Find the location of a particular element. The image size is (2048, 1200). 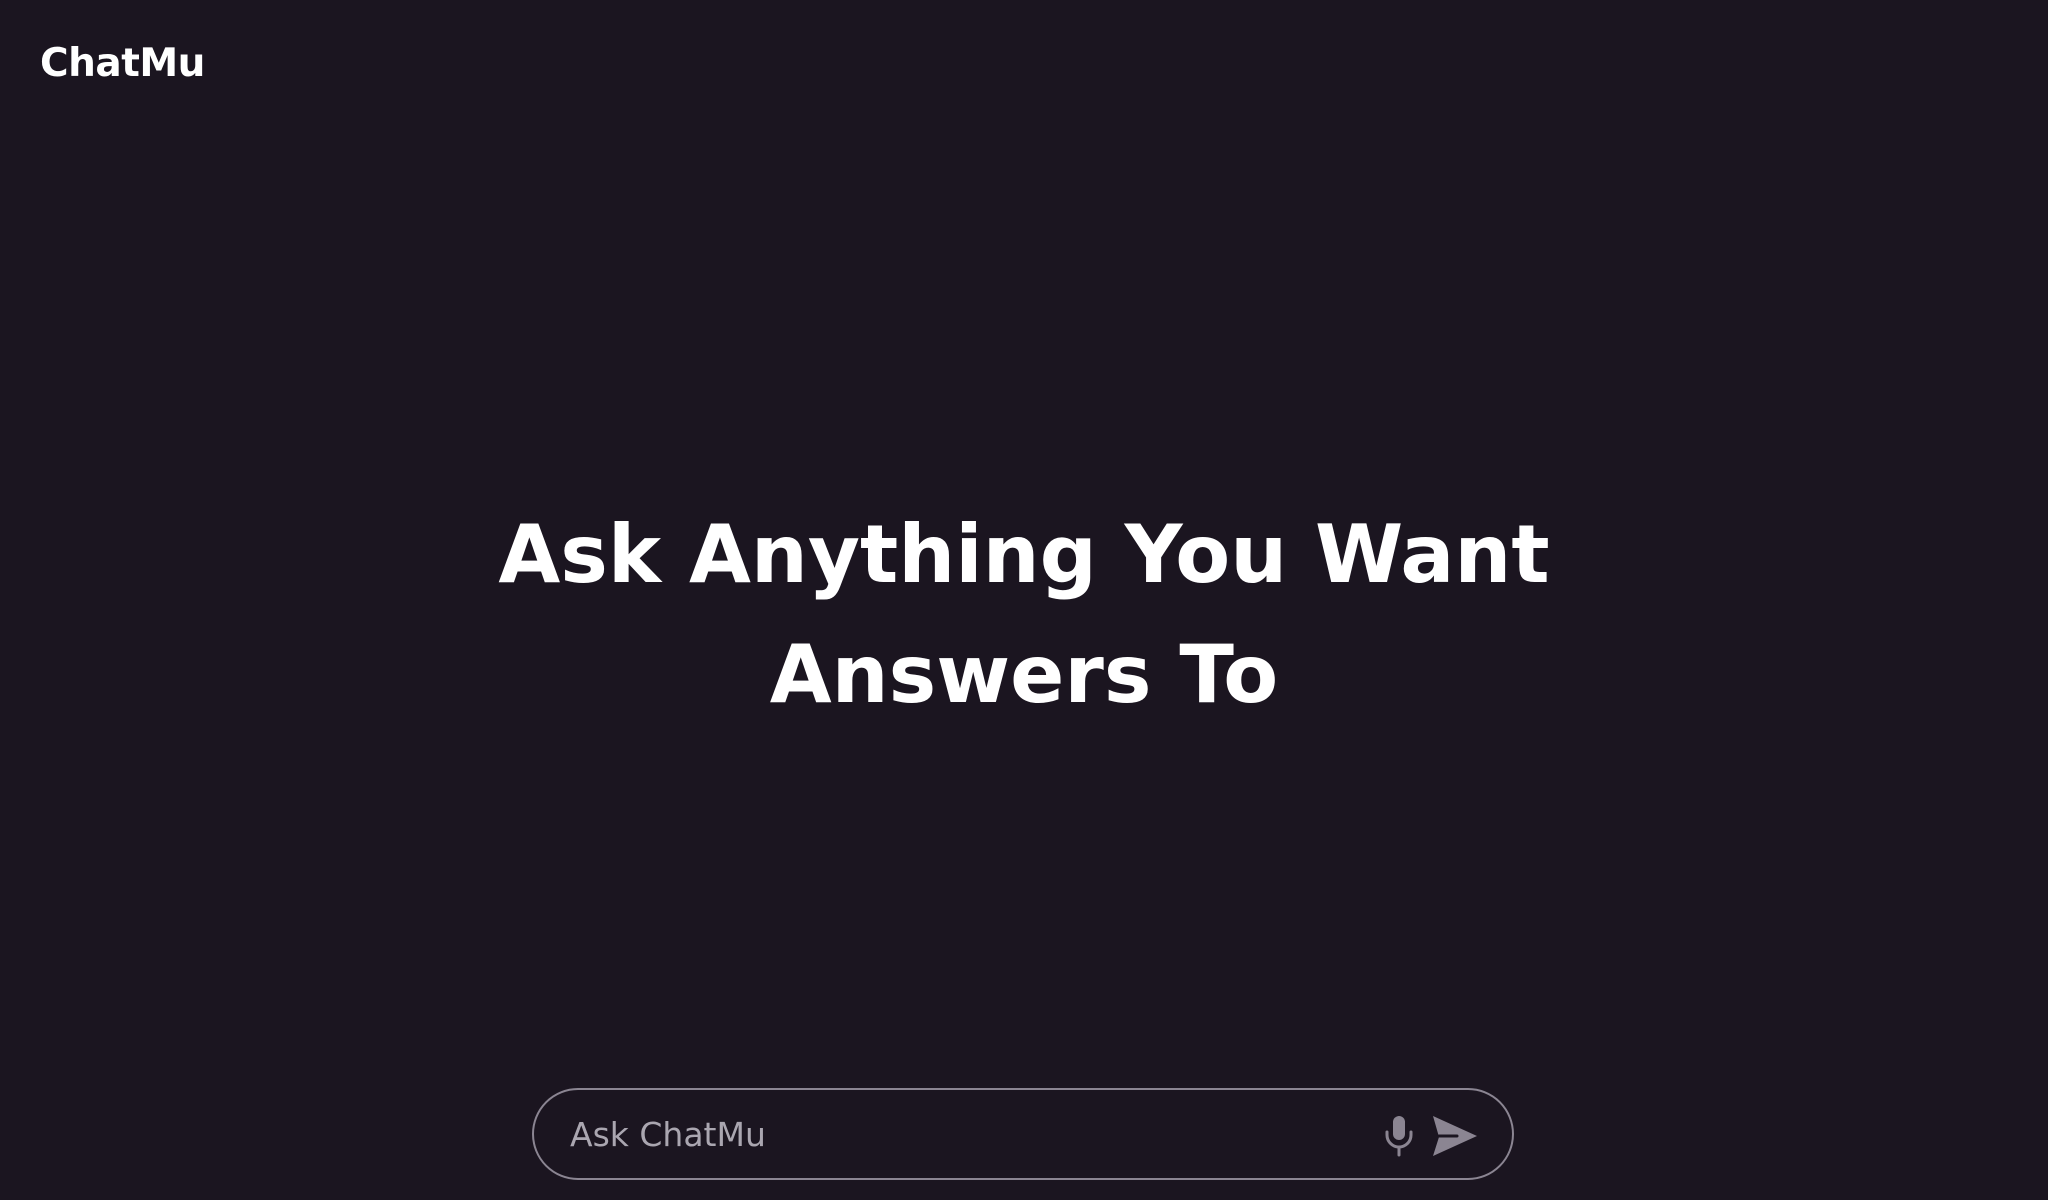

voice-input-button is located at coordinates (1399, 1136).